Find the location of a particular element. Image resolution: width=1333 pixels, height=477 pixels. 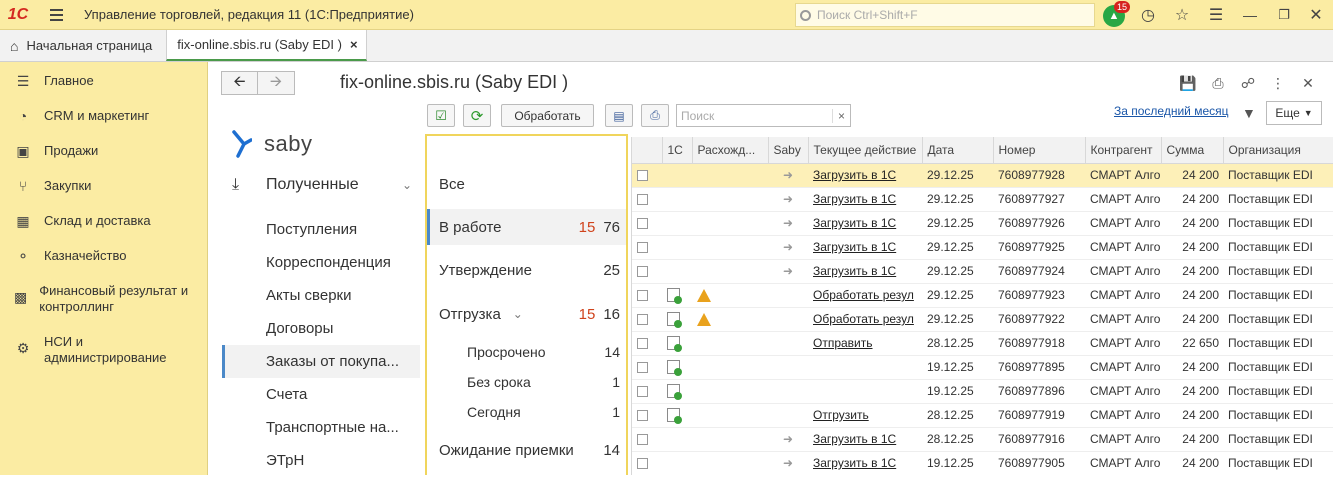

global-search-input: Поиск Ctrl+Shift+F is located at coordinates (945, 15).